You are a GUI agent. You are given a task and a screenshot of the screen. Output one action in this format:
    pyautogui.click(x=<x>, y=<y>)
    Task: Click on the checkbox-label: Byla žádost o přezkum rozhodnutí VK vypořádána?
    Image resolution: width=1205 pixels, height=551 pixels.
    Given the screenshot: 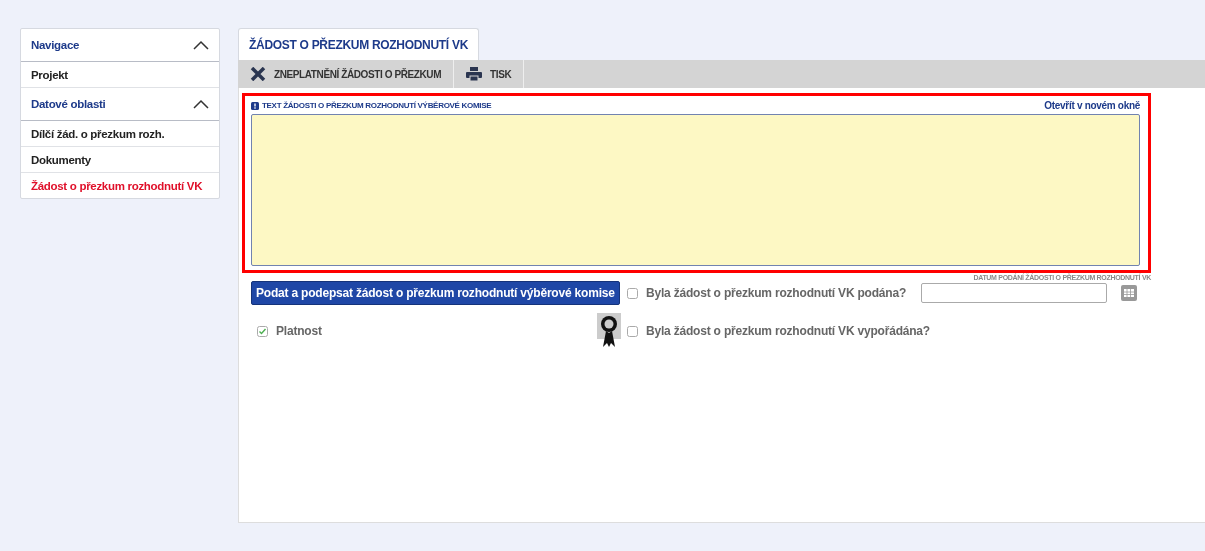 What is the action you would take?
    pyautogui.click(x=788, y=331)
    